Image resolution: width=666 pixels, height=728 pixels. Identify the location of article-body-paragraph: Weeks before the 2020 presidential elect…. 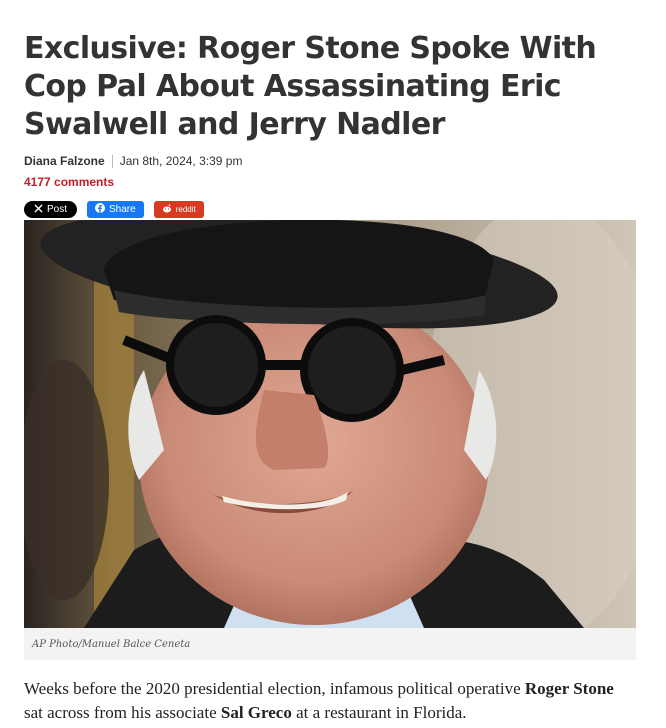
(330, 701).